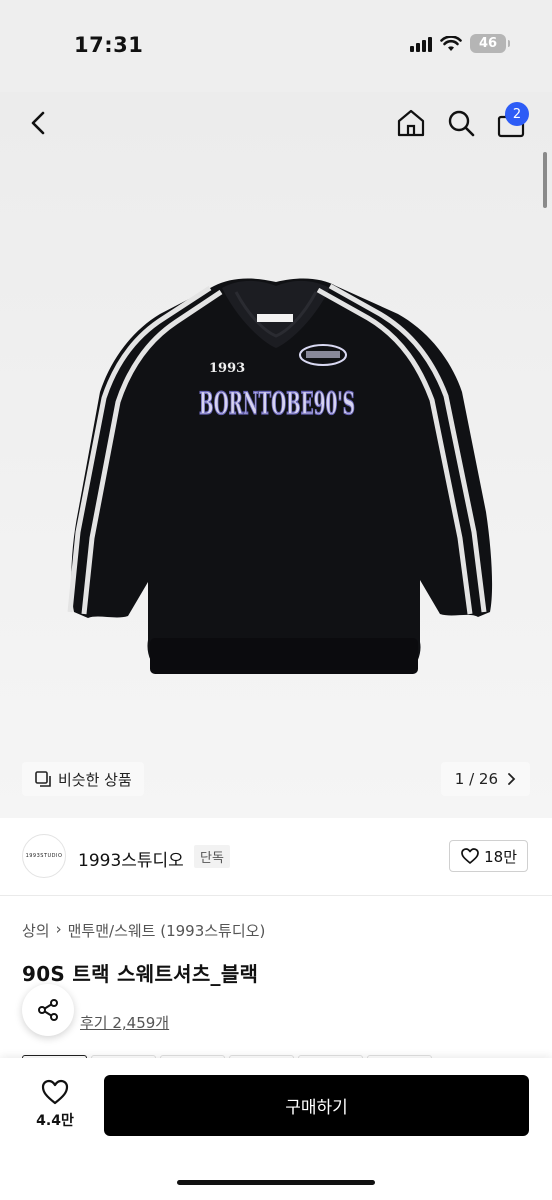 The width and height of the screenshot is (552, 1200). I want to click on review-count-link: 후기 2,459개, so click(124, 1022).